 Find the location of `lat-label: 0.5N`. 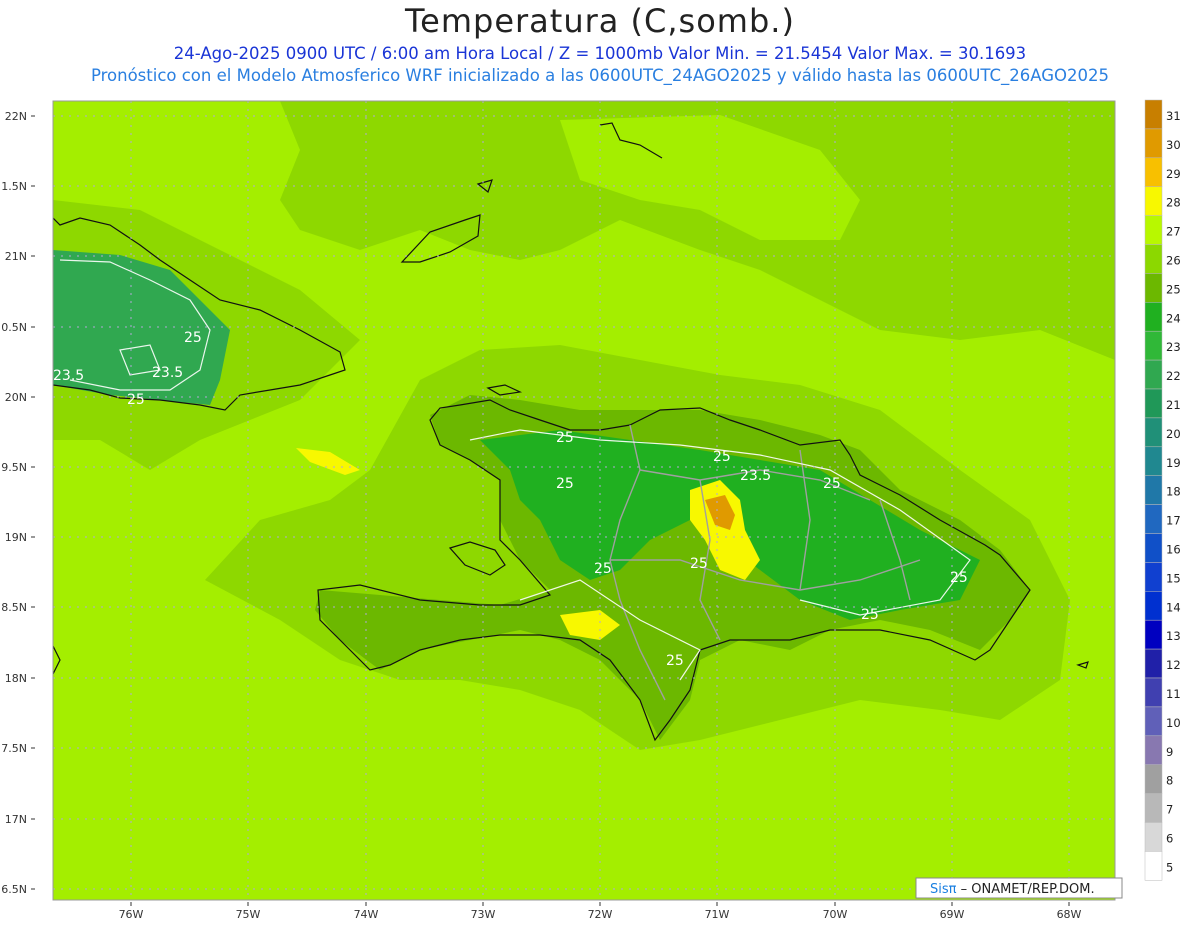

lat-label: 0.5N is located at coordinates (14, 327).